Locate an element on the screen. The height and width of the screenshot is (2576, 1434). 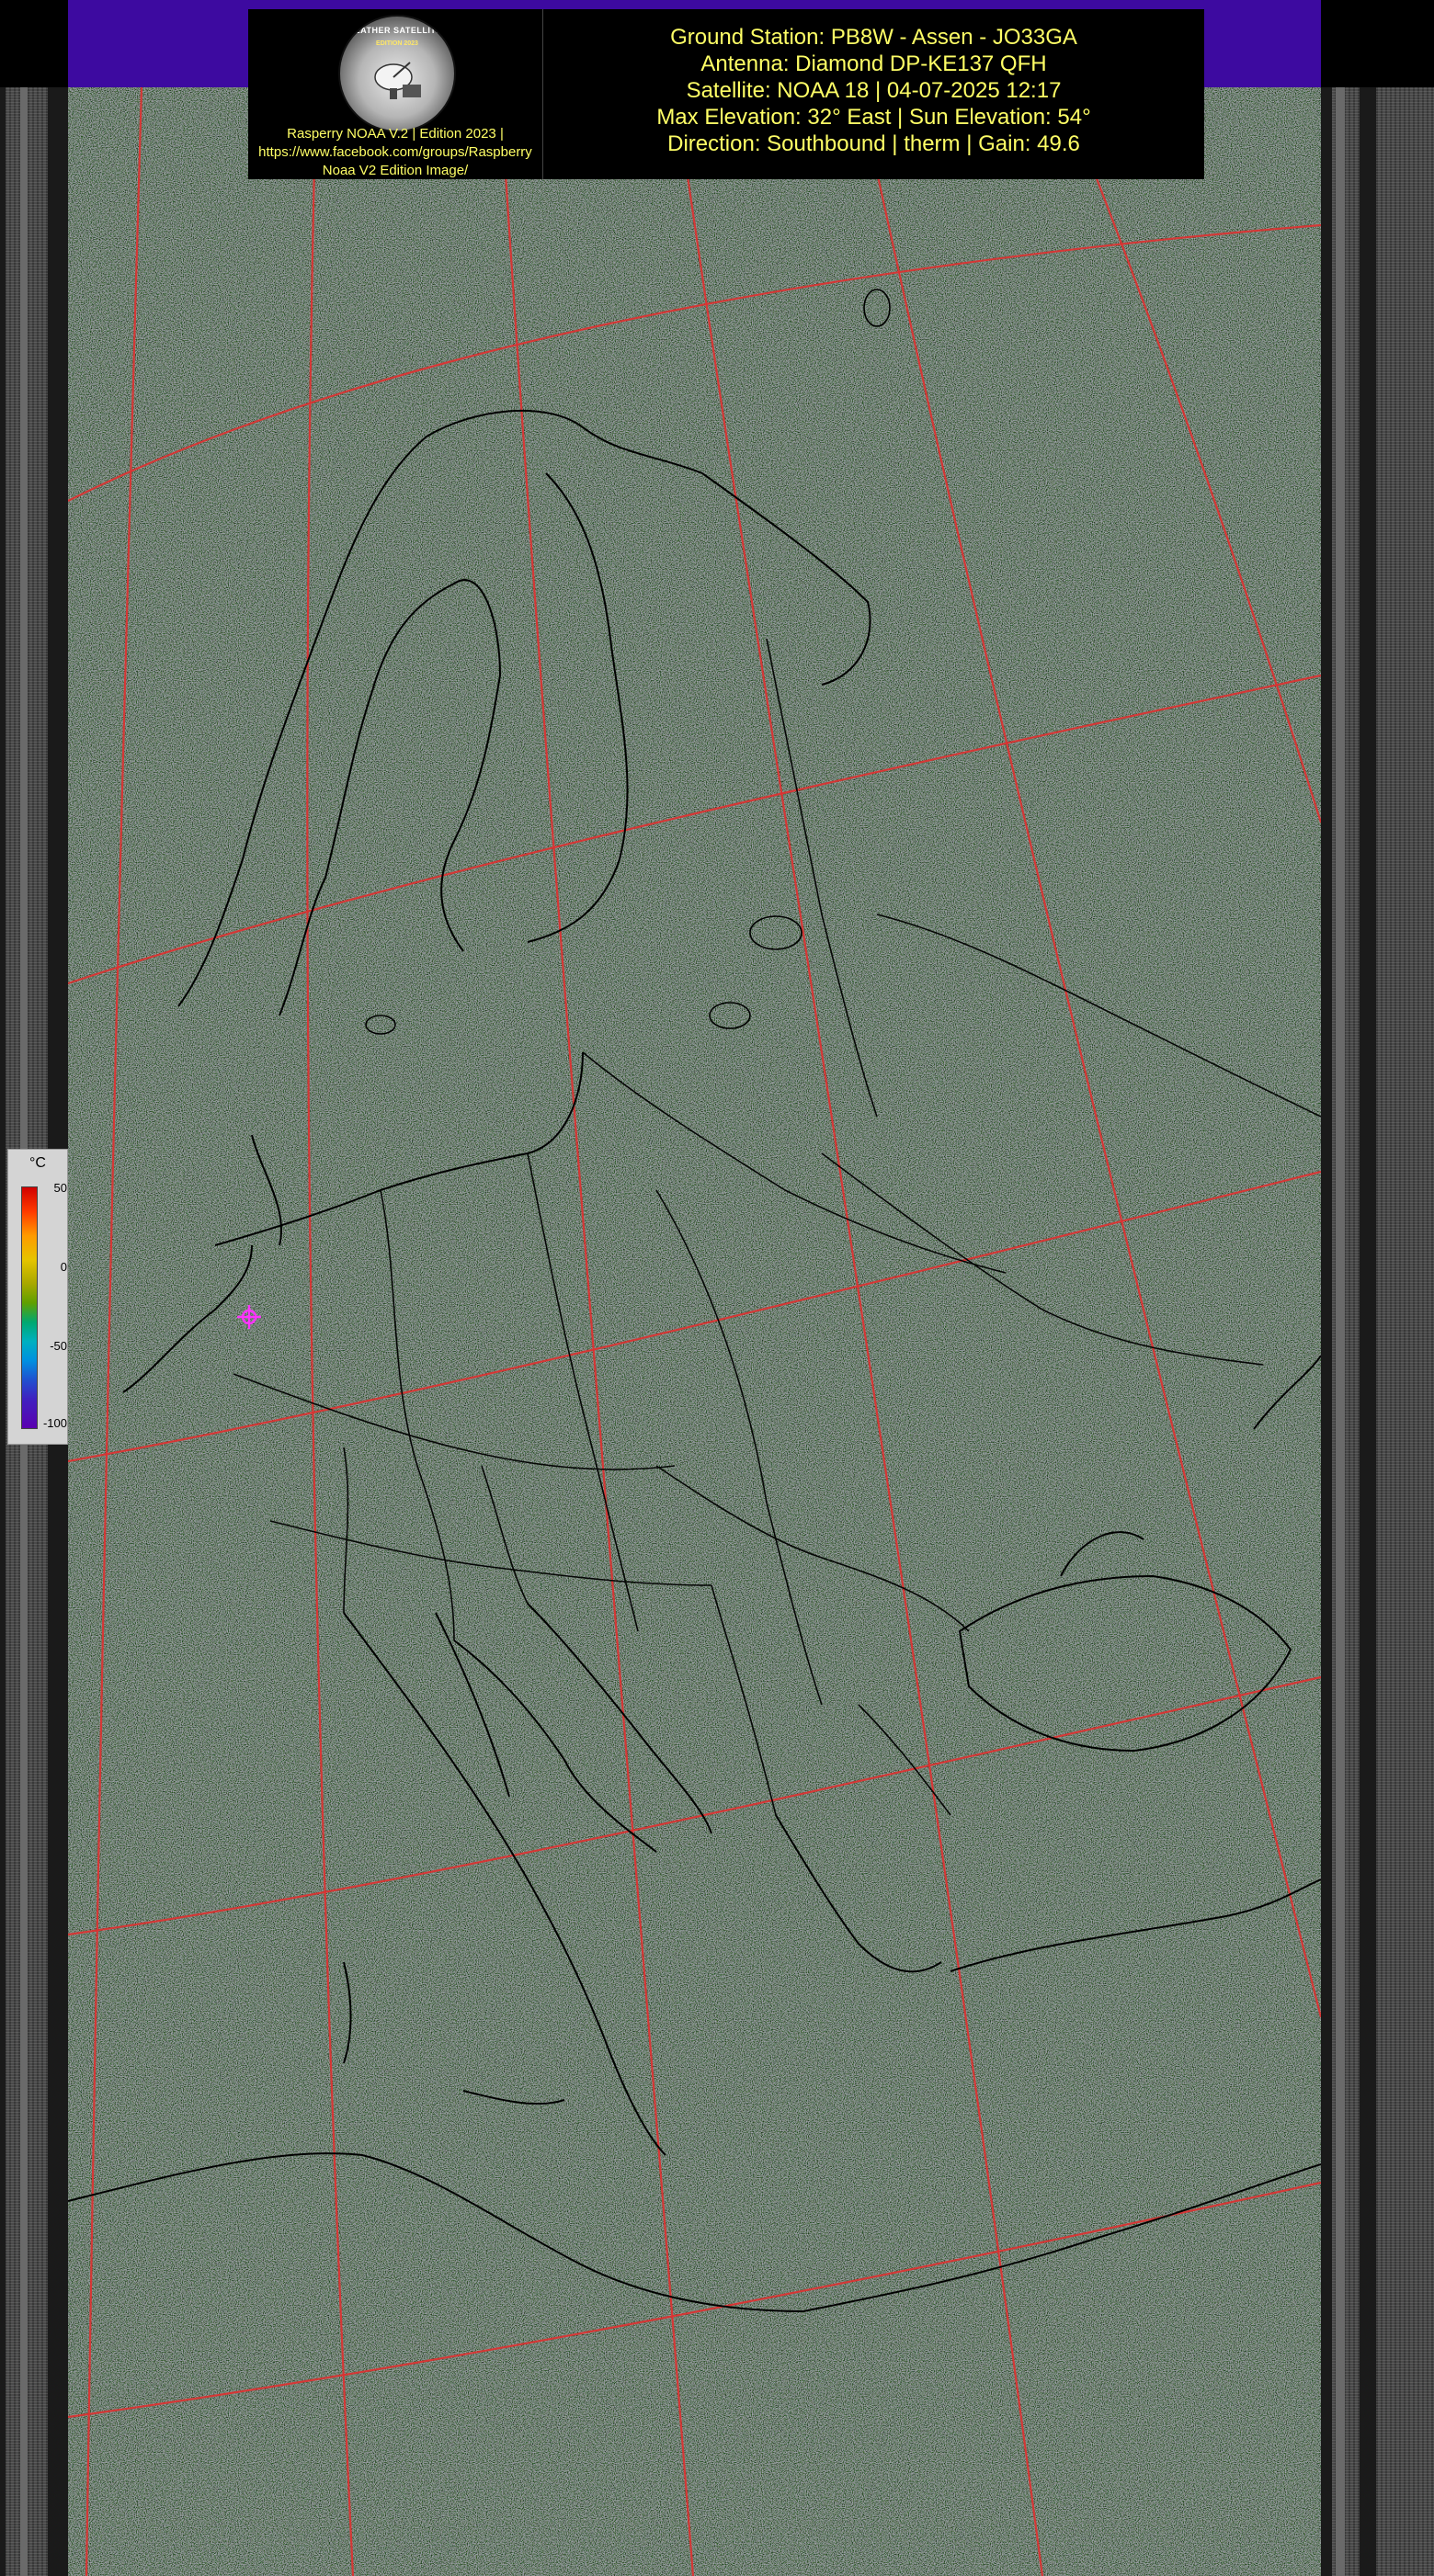
crosshair-icon is located at coordinates (249, 1317).